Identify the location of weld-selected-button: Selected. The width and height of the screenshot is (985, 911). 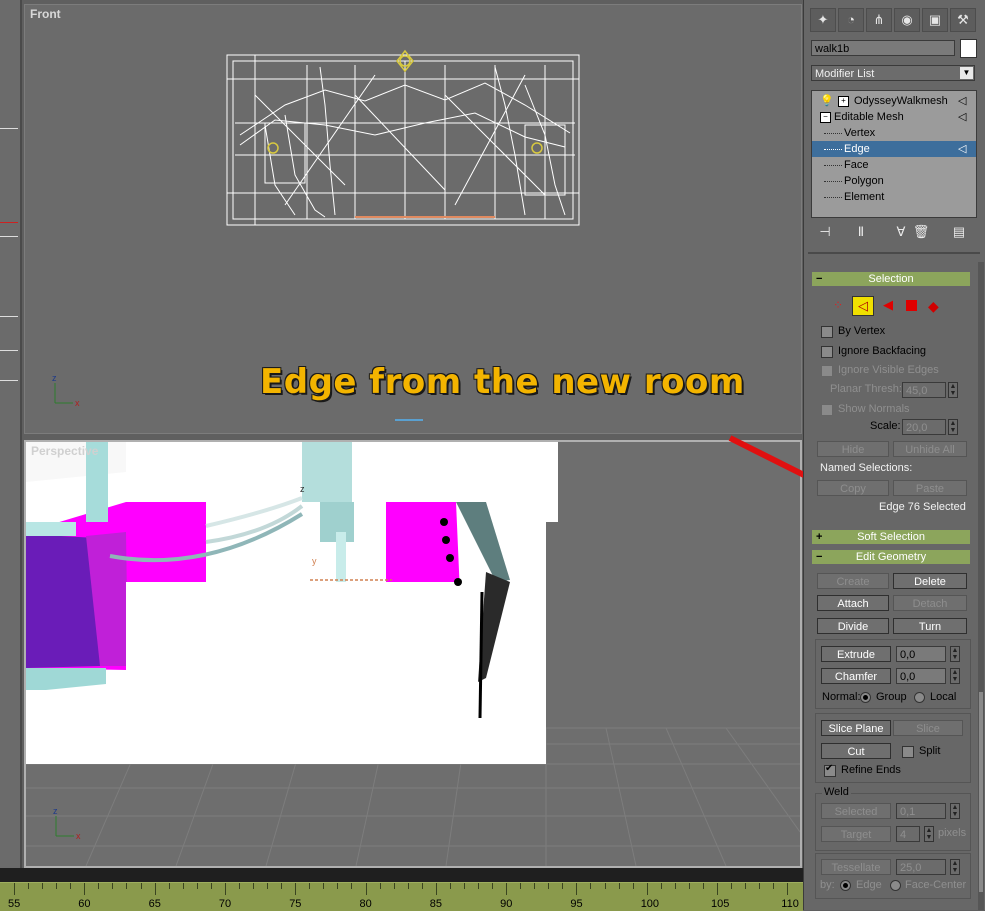
(856, 811).